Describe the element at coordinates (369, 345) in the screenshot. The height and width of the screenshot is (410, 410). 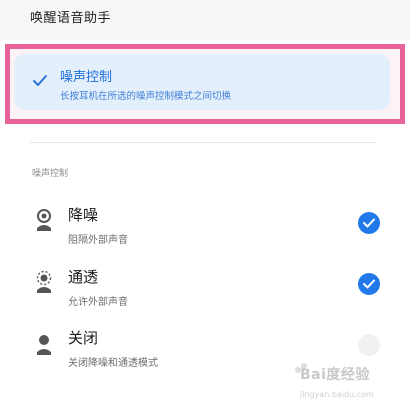
I see `radio-unchecked` at that location.